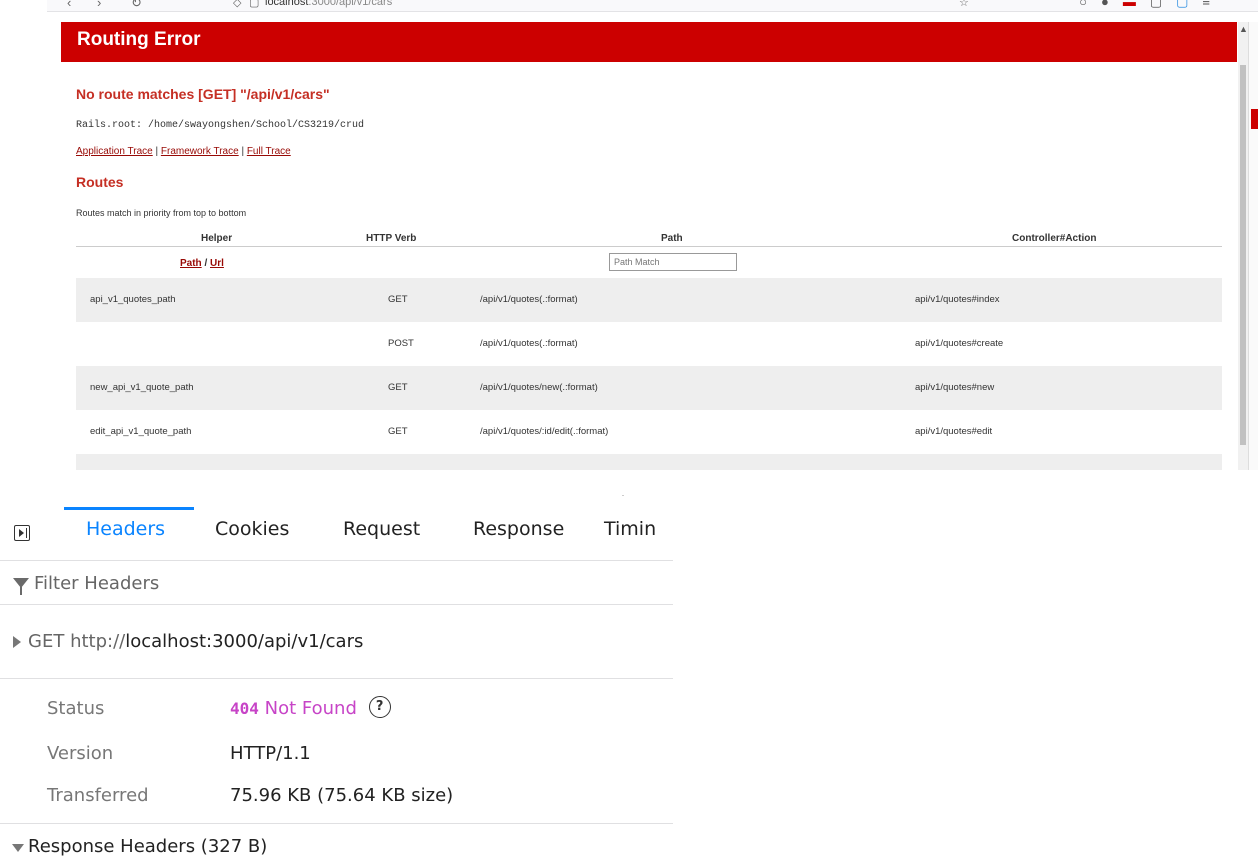 This screenshot has width=1258, height=868. I want to click on pocket-icon: ▬, so click(1136, 4).